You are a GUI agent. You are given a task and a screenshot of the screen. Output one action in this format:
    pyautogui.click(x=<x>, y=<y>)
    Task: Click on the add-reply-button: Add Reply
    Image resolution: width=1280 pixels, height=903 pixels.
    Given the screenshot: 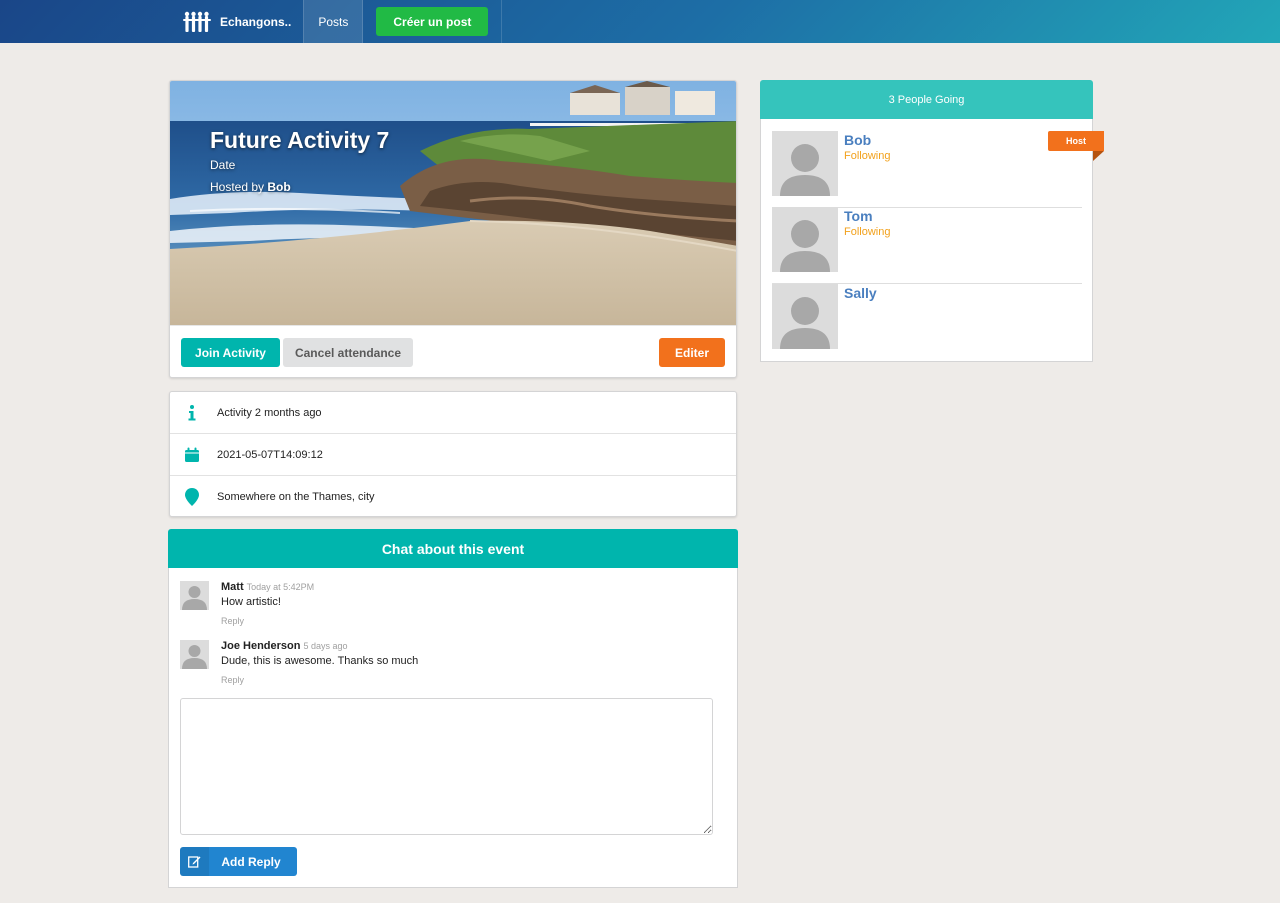 What is the action you would take?
    pyautogui.click(x=238, y=861)
    